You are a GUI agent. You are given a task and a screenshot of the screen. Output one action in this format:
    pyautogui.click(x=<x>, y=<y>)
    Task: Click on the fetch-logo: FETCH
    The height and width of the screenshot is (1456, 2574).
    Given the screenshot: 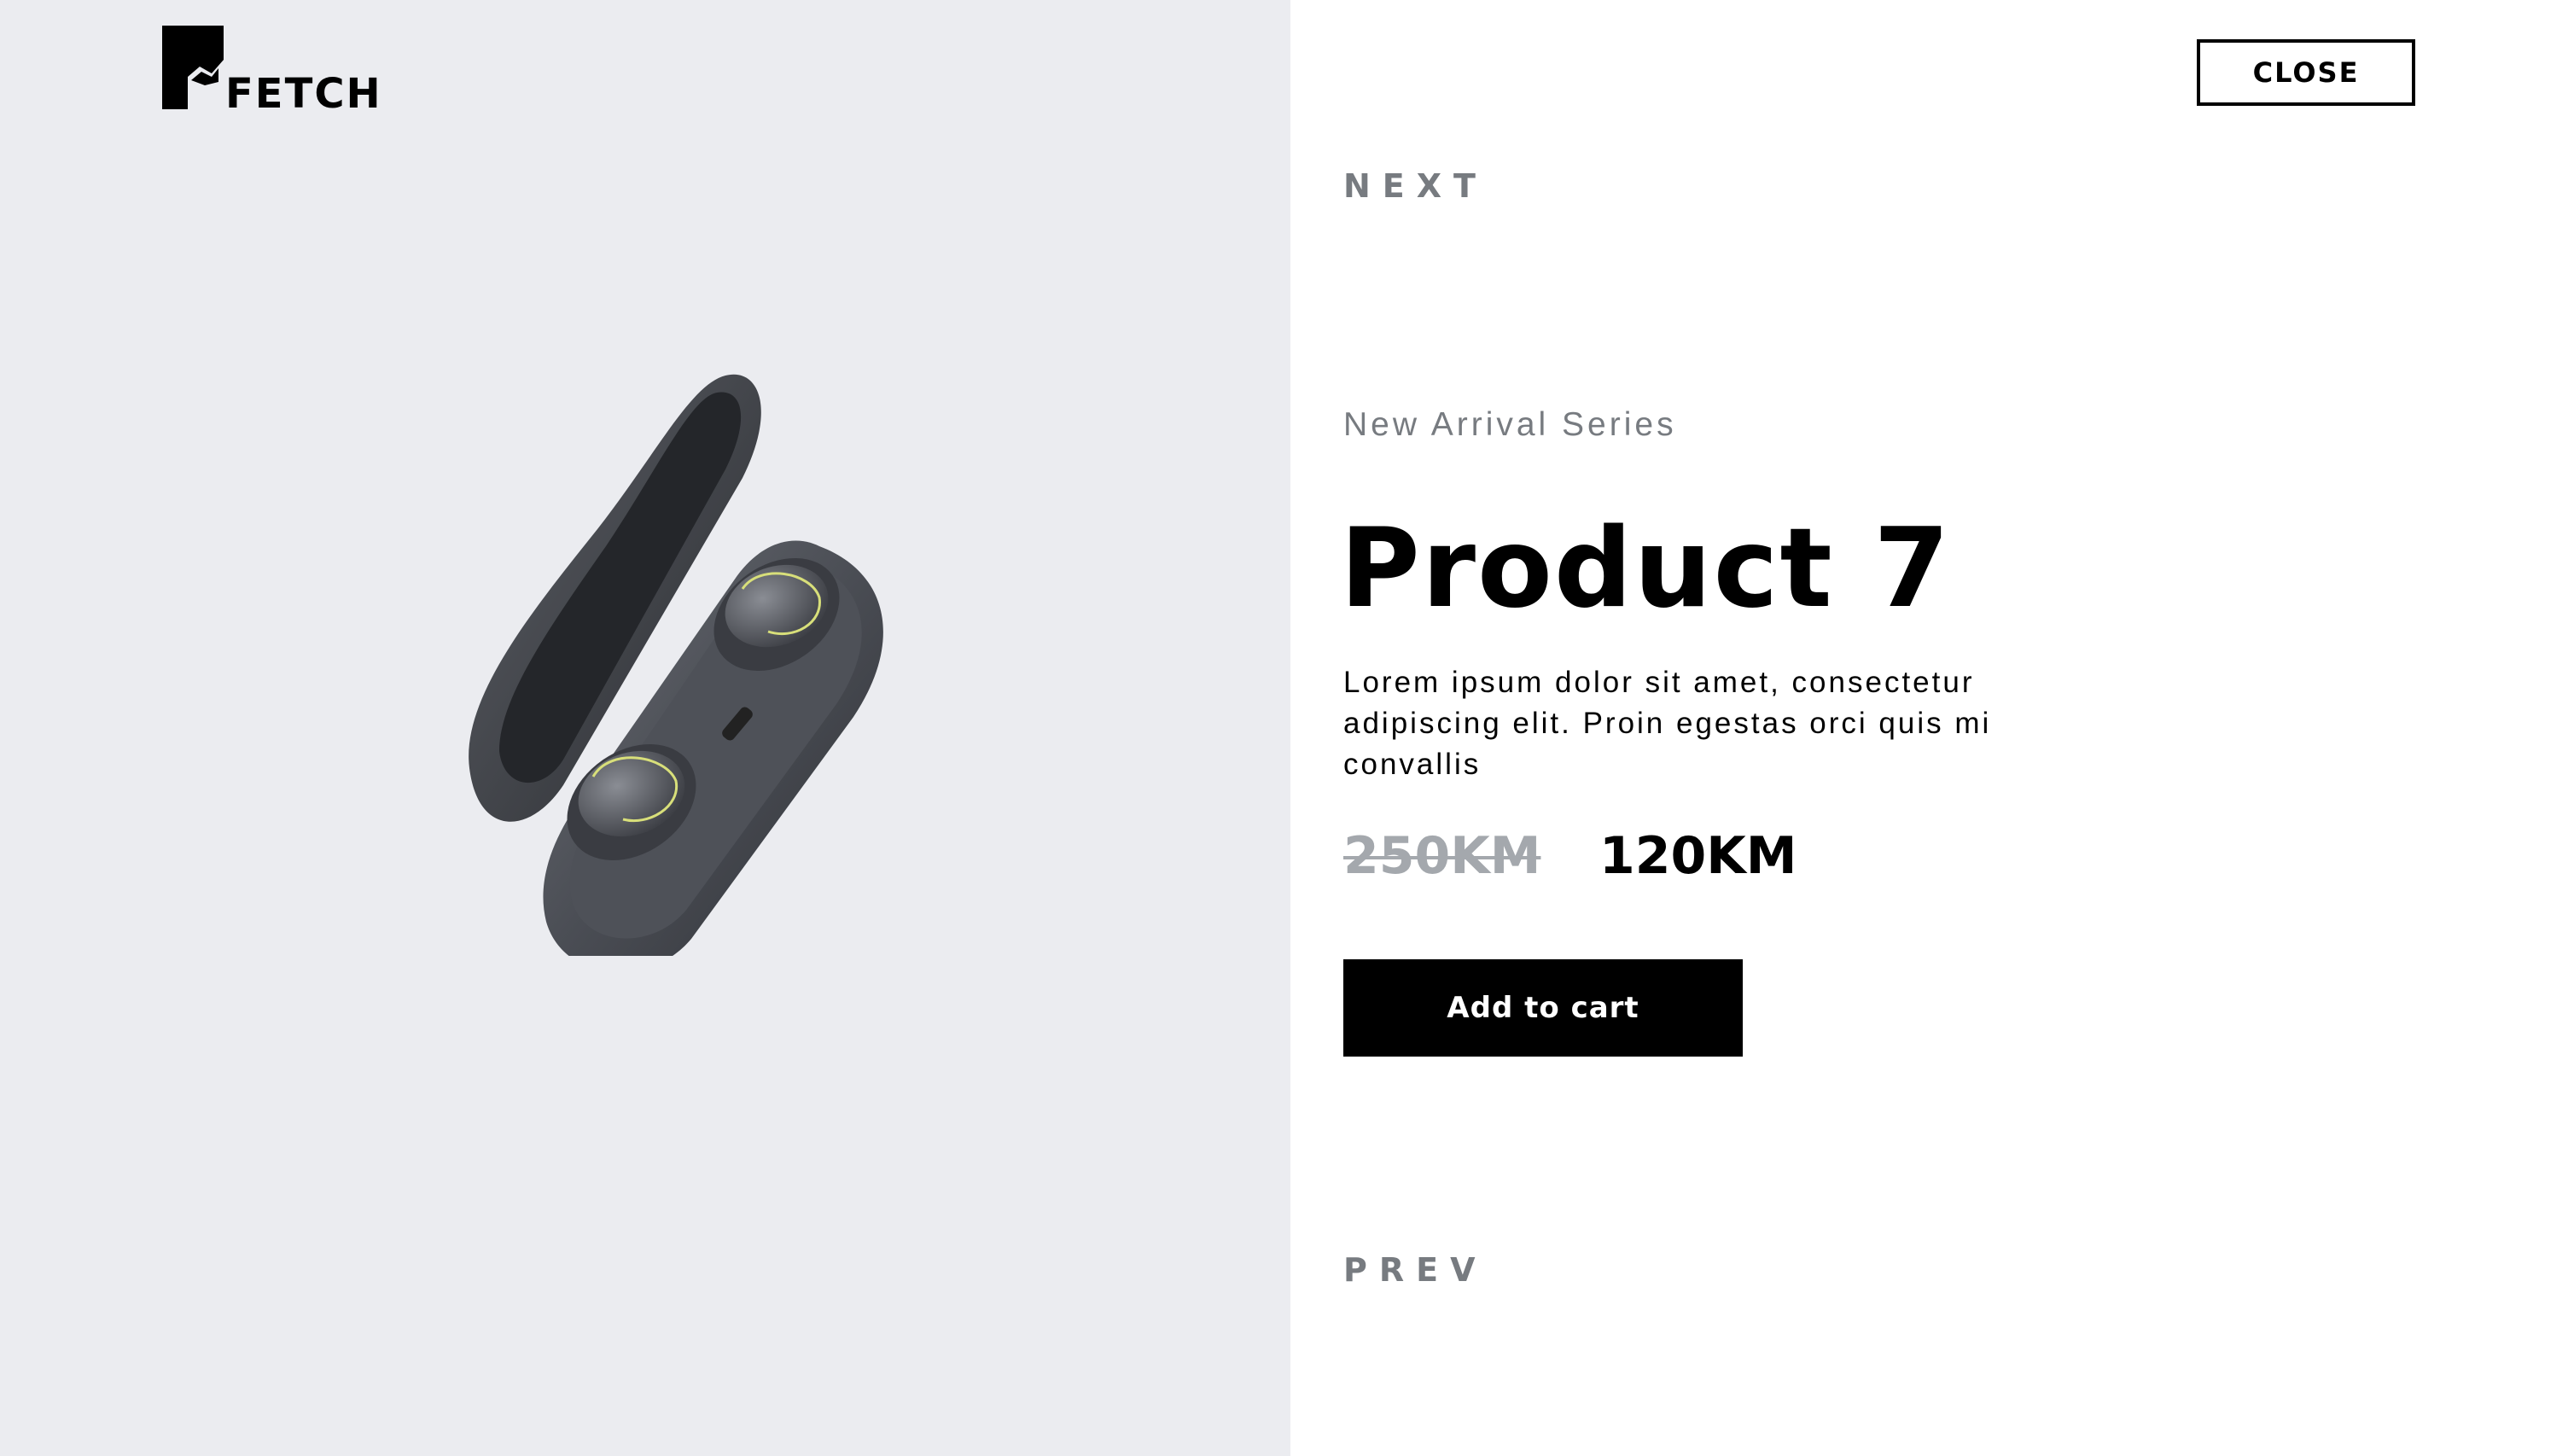 What is the action you would take?
    pyautogui.click(x=274, y=70)
    